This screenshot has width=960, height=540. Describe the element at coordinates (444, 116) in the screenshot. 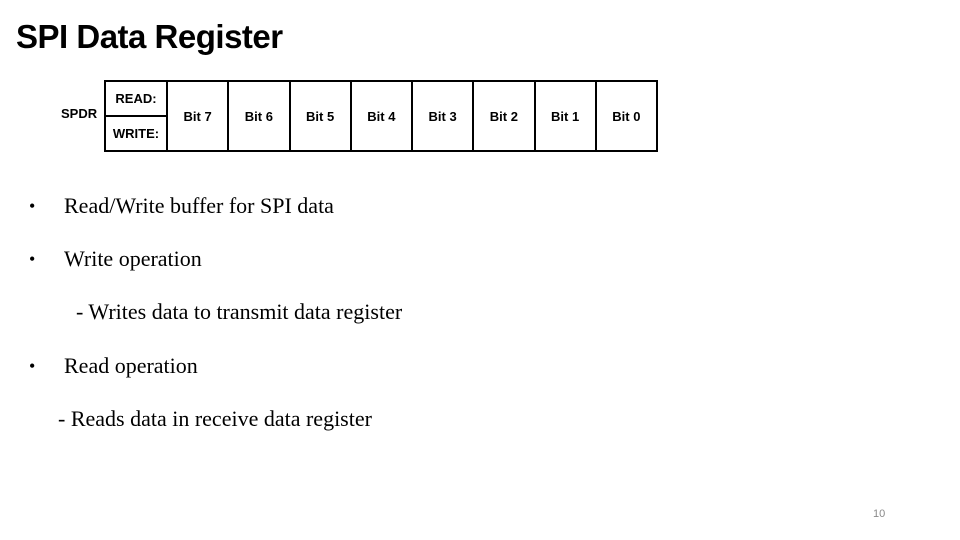

I see `bit-cell: Bit 3` at that location.